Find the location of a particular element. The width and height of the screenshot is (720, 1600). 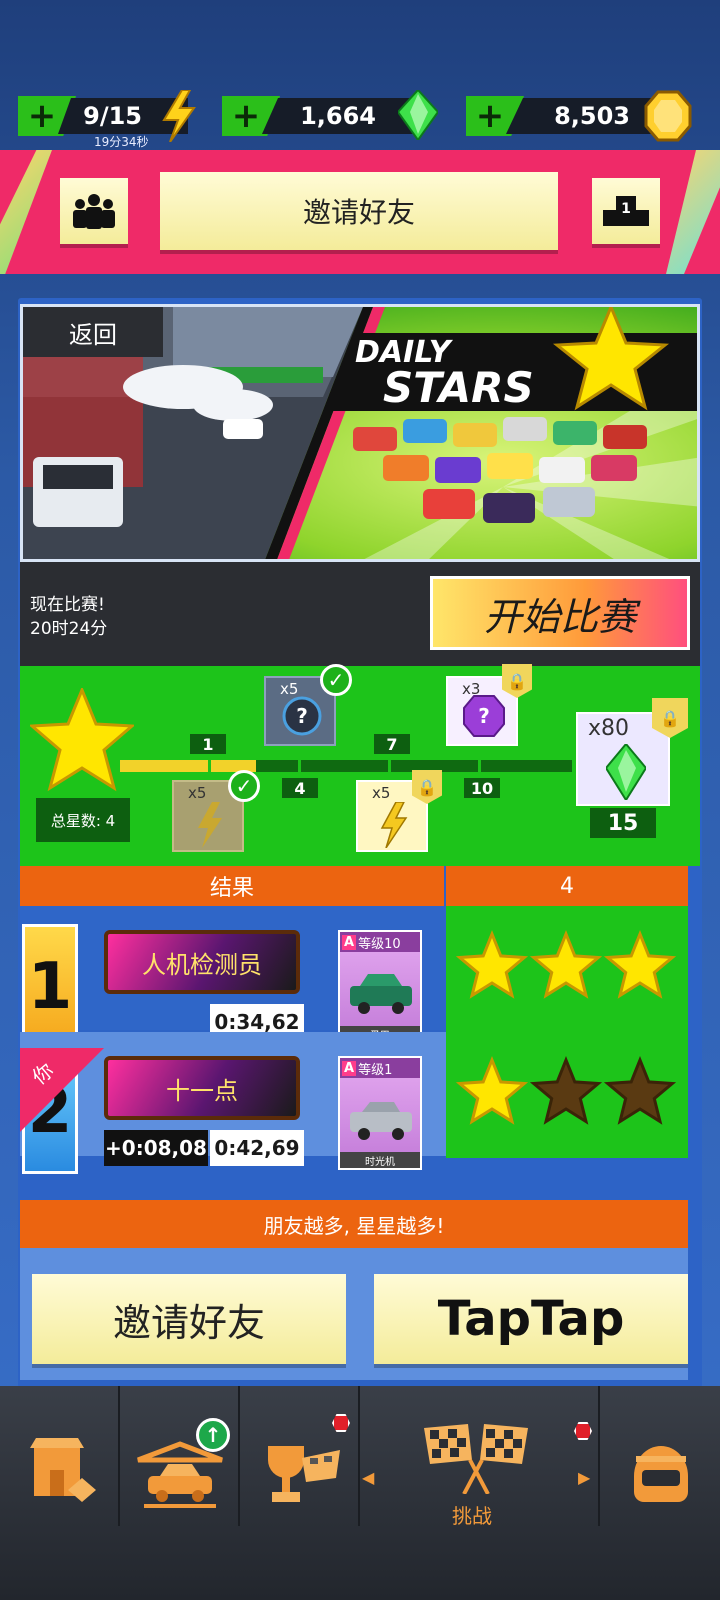

podium-icon: 1 is located at coordinates (626, 211).